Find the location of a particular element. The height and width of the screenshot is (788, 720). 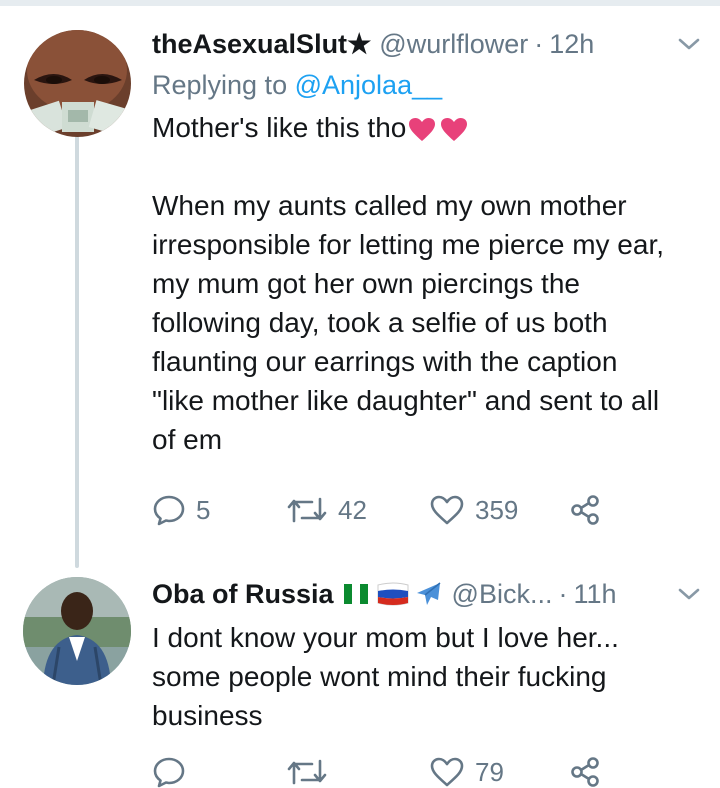

replying-to-user-link: @Anjolaa__ is located at coordinates (369, 85).